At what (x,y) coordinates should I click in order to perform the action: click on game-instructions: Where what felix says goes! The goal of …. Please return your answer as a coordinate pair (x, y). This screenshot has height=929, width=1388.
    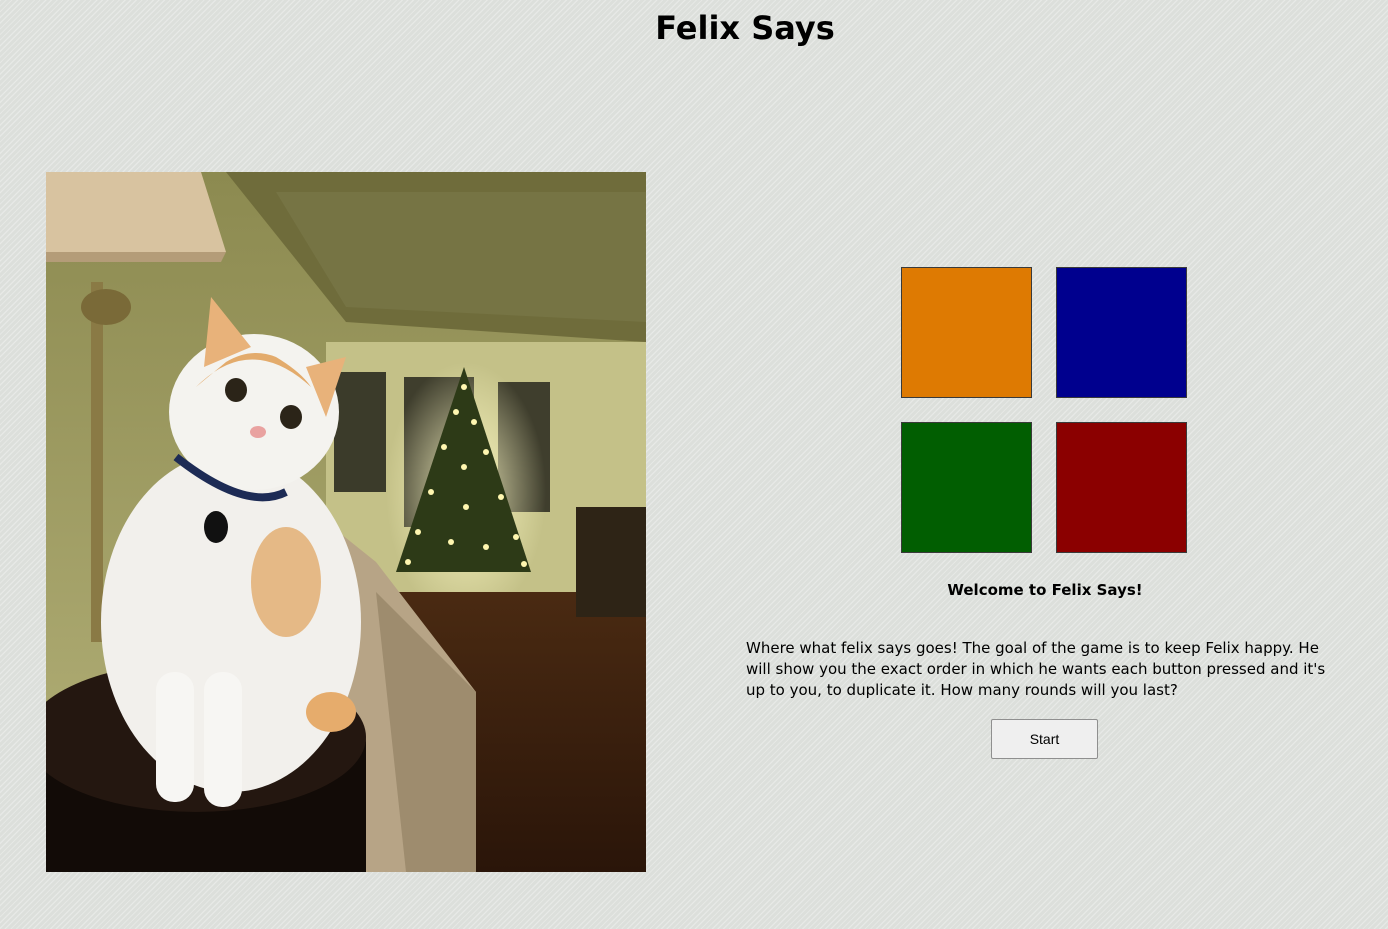
    Looking at the image, I should click on (1036, 669).